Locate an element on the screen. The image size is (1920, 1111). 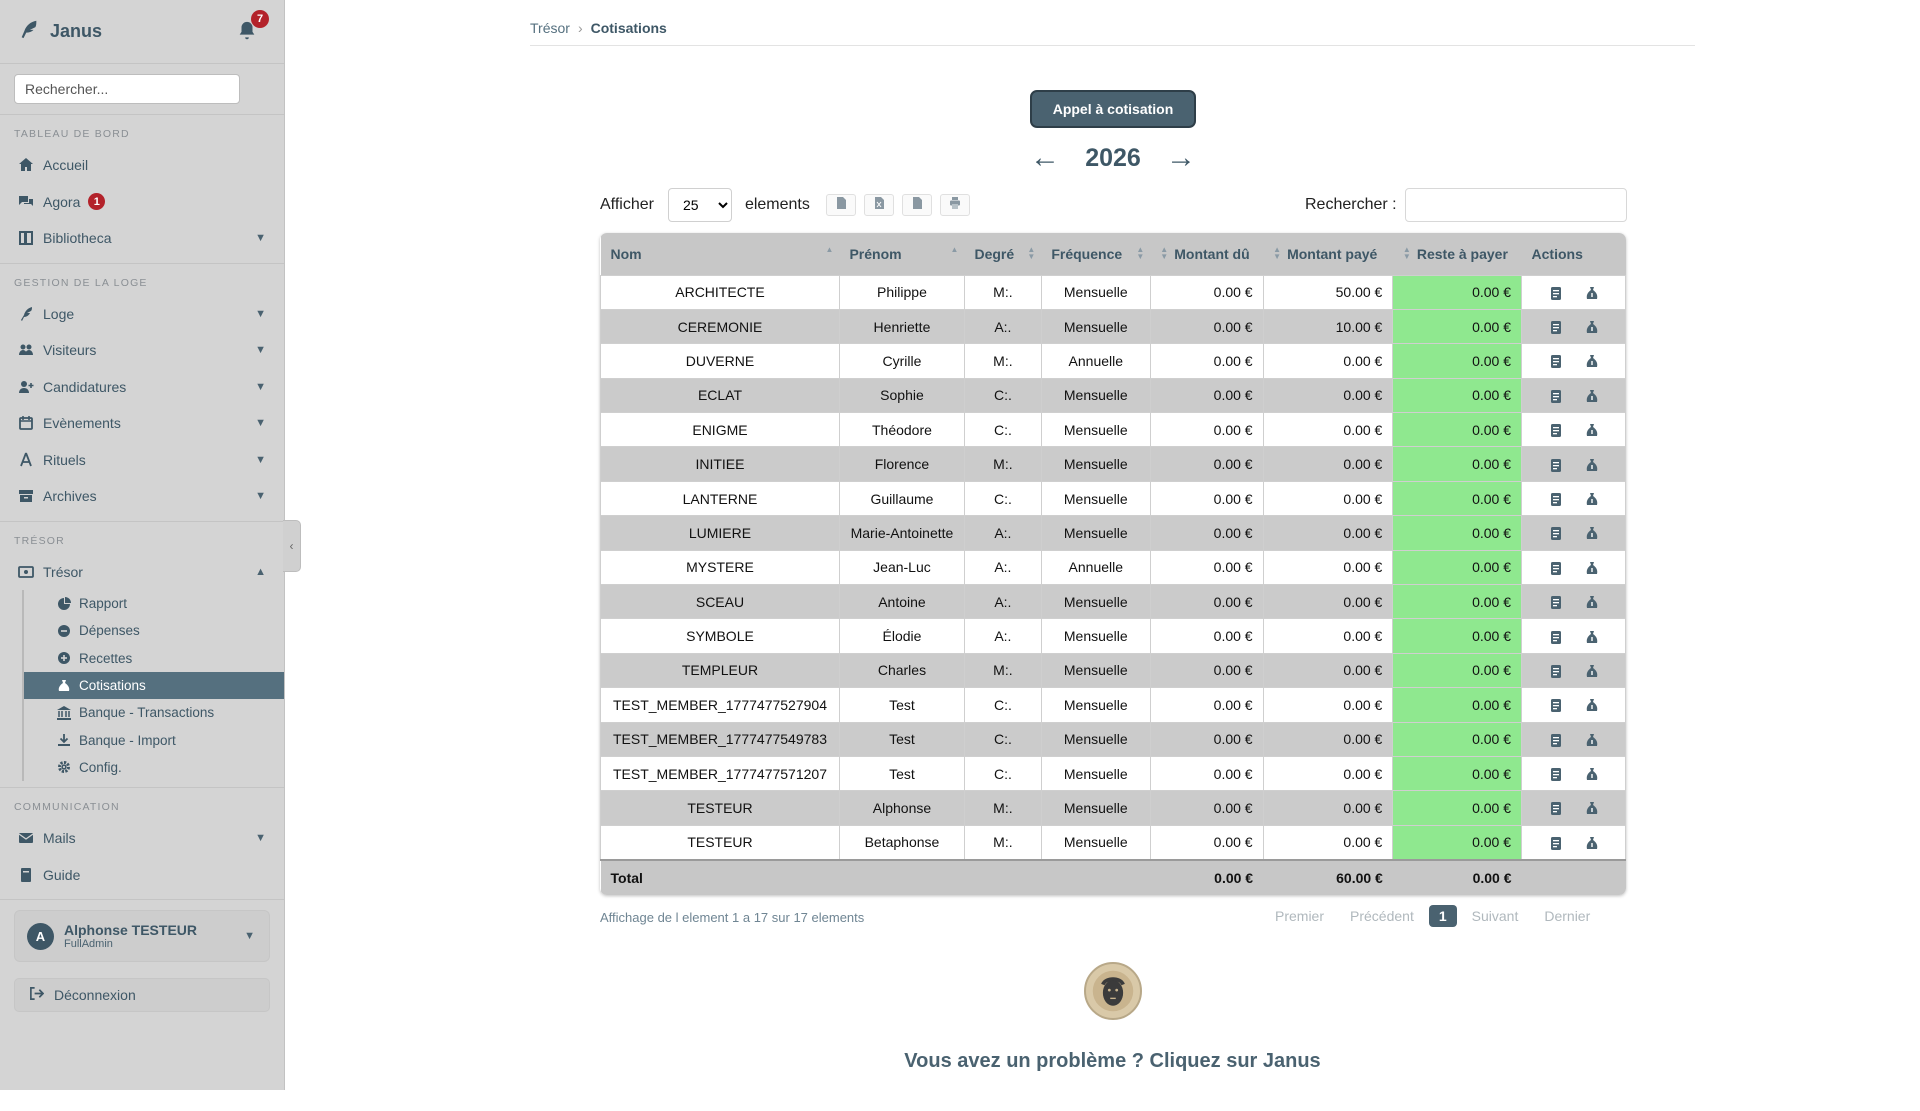
sidebar-item-loge: Loge ▼ is located at coordinates (142, 314).